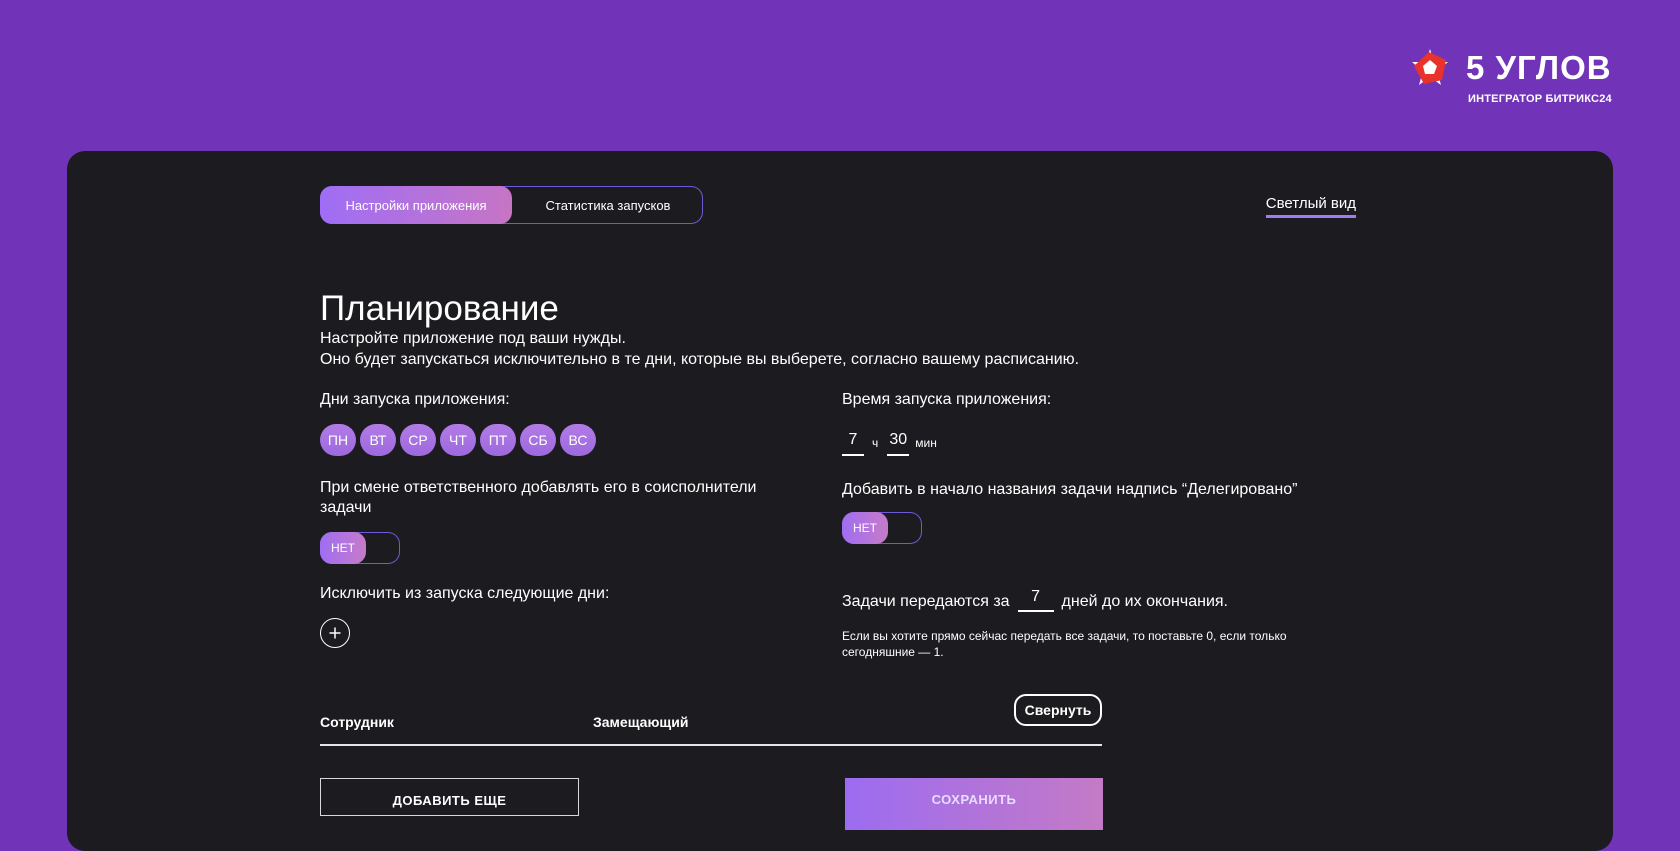 The image size is (1680, 851). Describe the element at coordinates (338, 440) in the screenshot. I see `day-mon-button: ПН` at that location.